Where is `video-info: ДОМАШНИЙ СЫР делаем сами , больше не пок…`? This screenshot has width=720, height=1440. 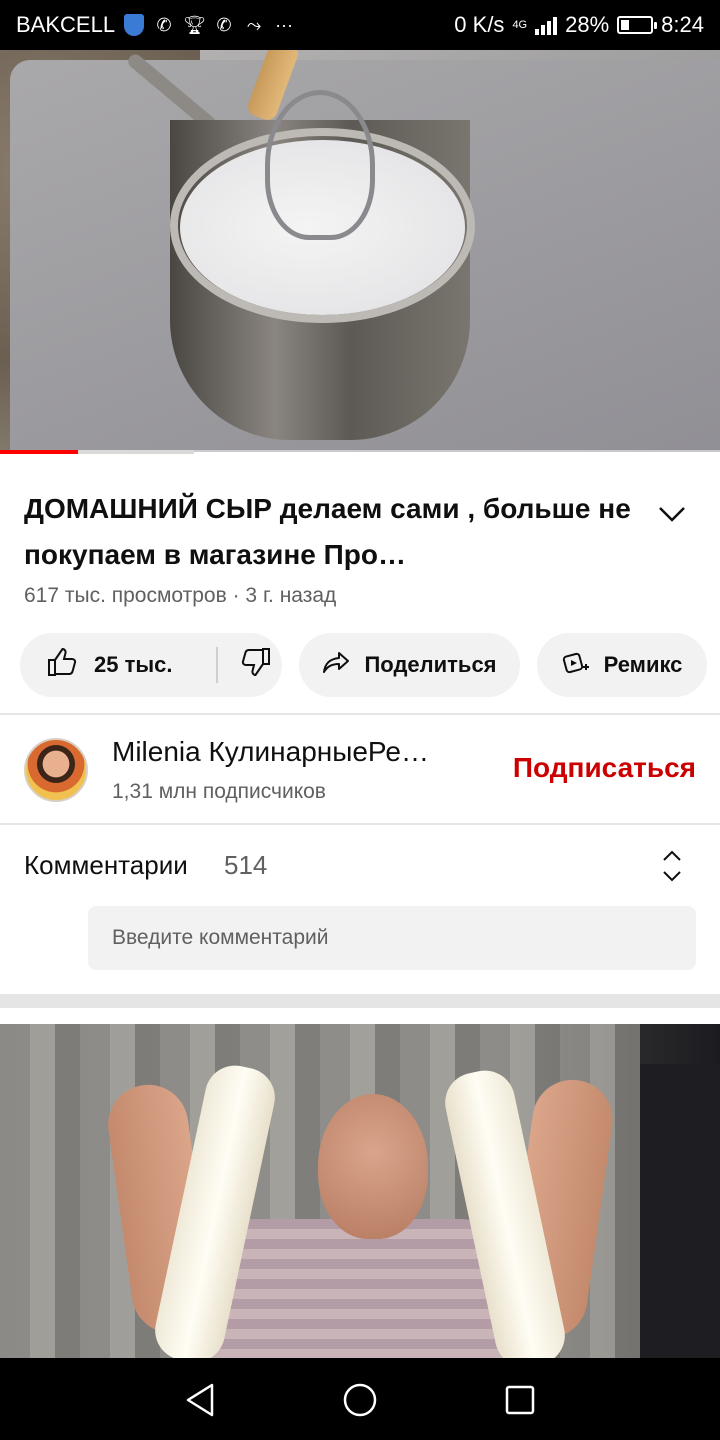
video-info: ДОМАШНИЙ СЫР делаем сами , больше не пок… is located at coordinates (360, 536).